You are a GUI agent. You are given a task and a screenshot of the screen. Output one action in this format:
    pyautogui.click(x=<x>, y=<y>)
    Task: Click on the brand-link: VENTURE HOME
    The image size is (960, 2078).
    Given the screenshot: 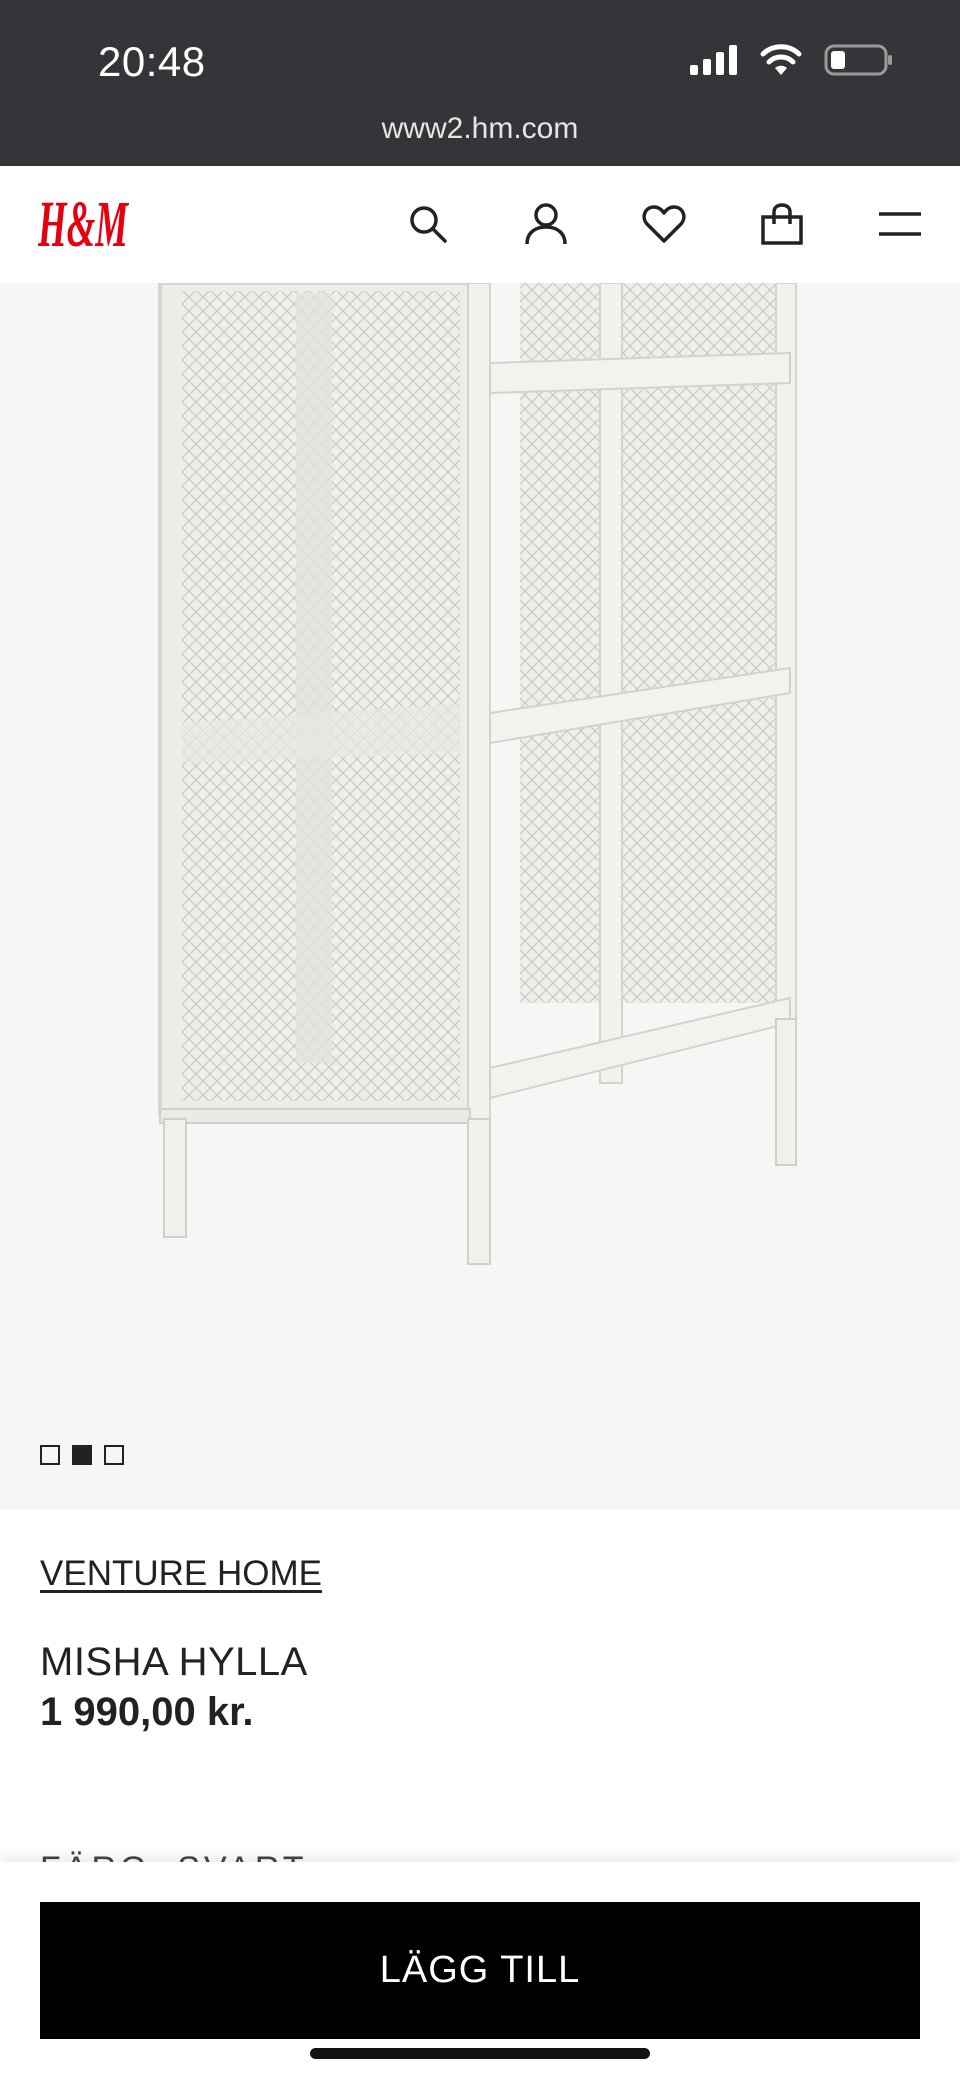 What is the action you would take?
    pyautogui.click(x=181, y=1574)
    